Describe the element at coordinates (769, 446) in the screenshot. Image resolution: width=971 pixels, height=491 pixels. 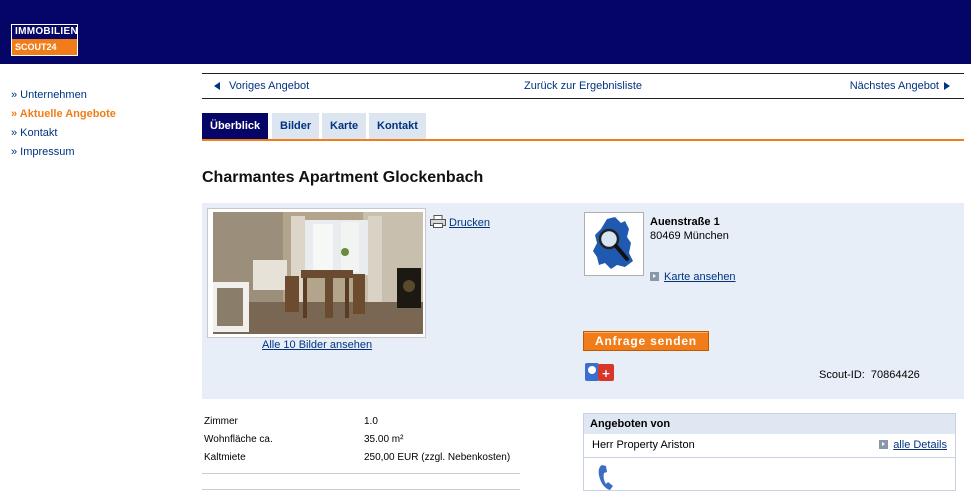
I see `provider-row: Herr Property Ariston alle Details` at that location.